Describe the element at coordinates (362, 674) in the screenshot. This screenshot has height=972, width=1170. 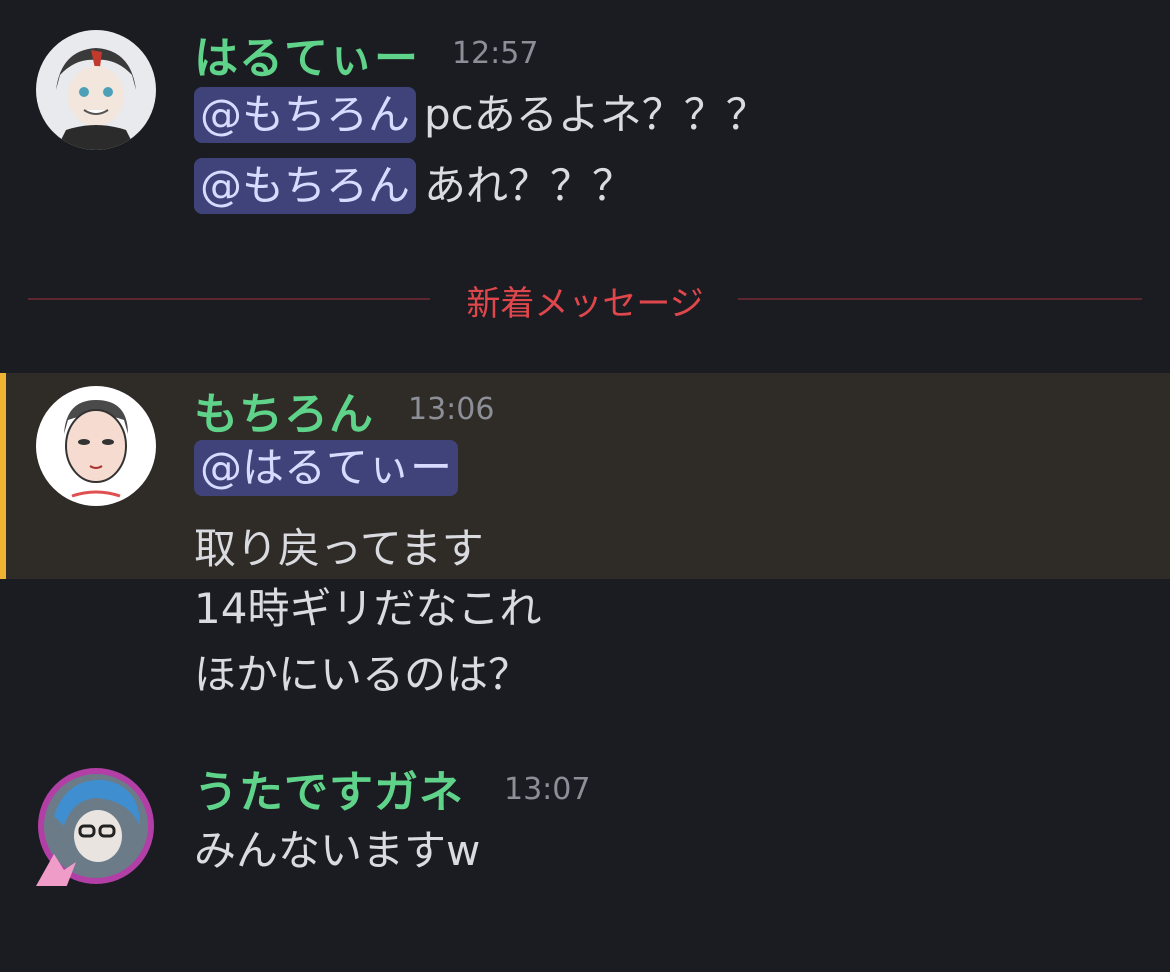
I see `message-line: ほかにいるのは？` at that location.